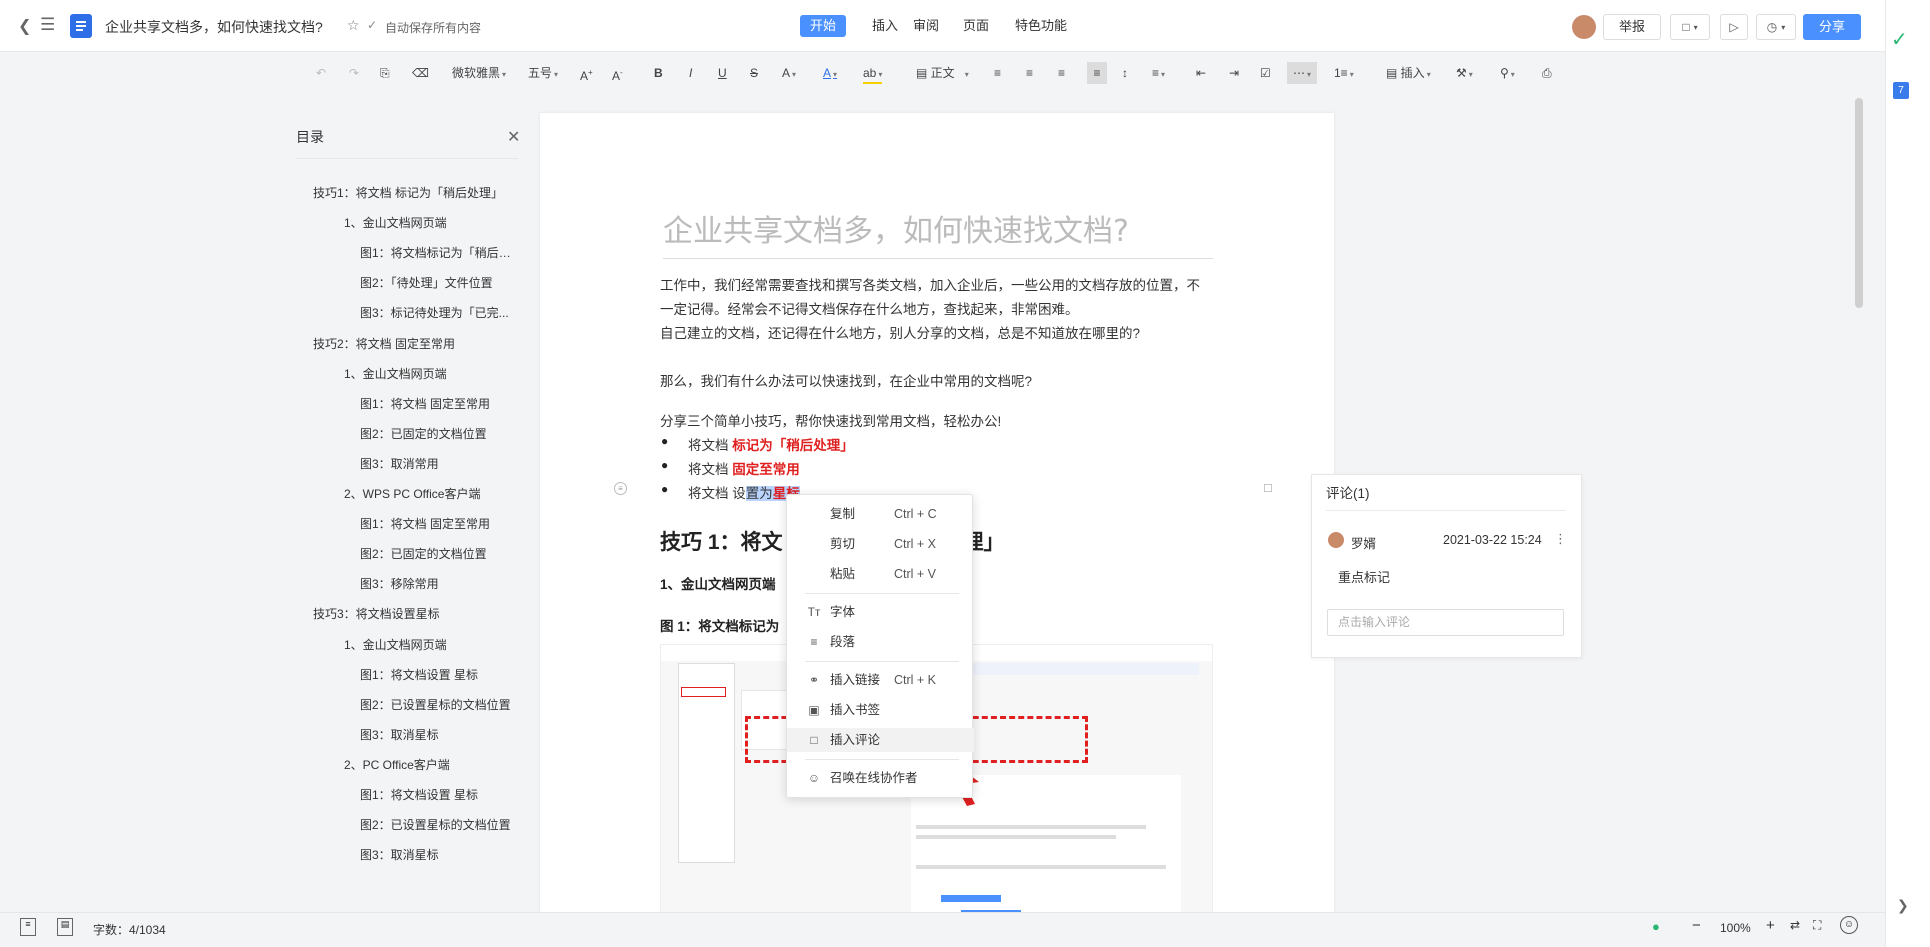 The image size is (1930, 947). What do you see at coordinates (718, 583) in the screenshot?
I see `subheading: 1、金山文档网页端` at bounding box center [718, 583].